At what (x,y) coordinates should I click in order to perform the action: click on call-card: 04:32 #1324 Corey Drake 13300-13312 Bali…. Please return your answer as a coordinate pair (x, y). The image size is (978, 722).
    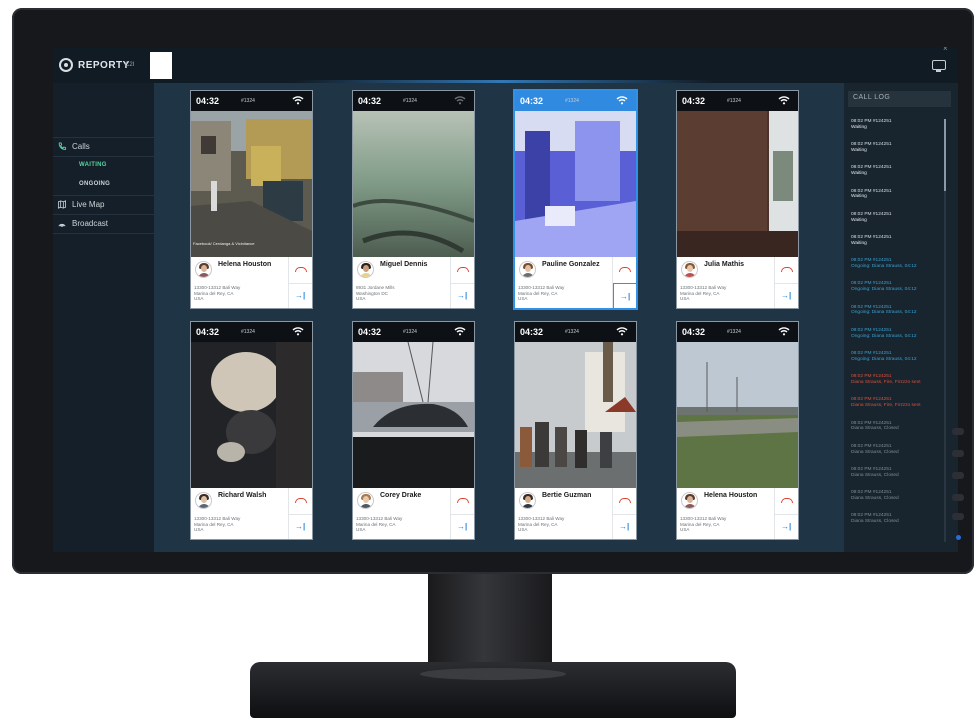
    Looking at the image, I should click on (413, 430).